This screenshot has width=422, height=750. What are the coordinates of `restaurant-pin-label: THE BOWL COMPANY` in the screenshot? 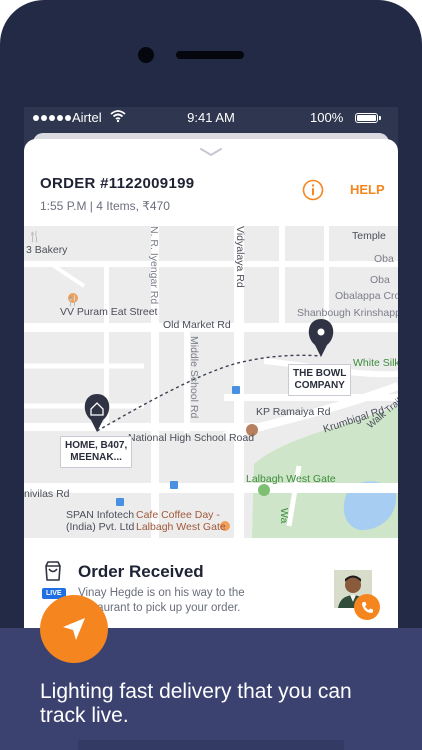 It's located at (320, 380).